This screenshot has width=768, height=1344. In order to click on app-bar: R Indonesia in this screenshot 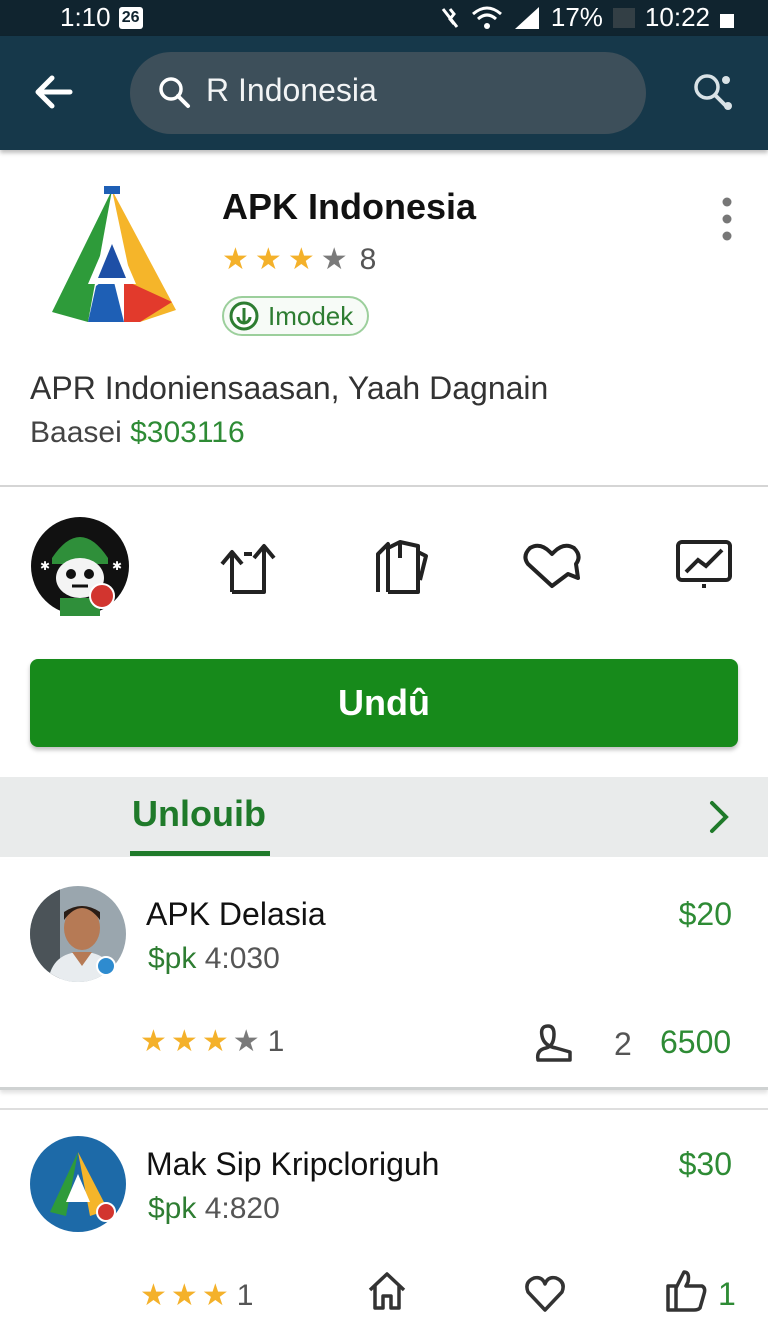, I will do `click(384, 93)`.